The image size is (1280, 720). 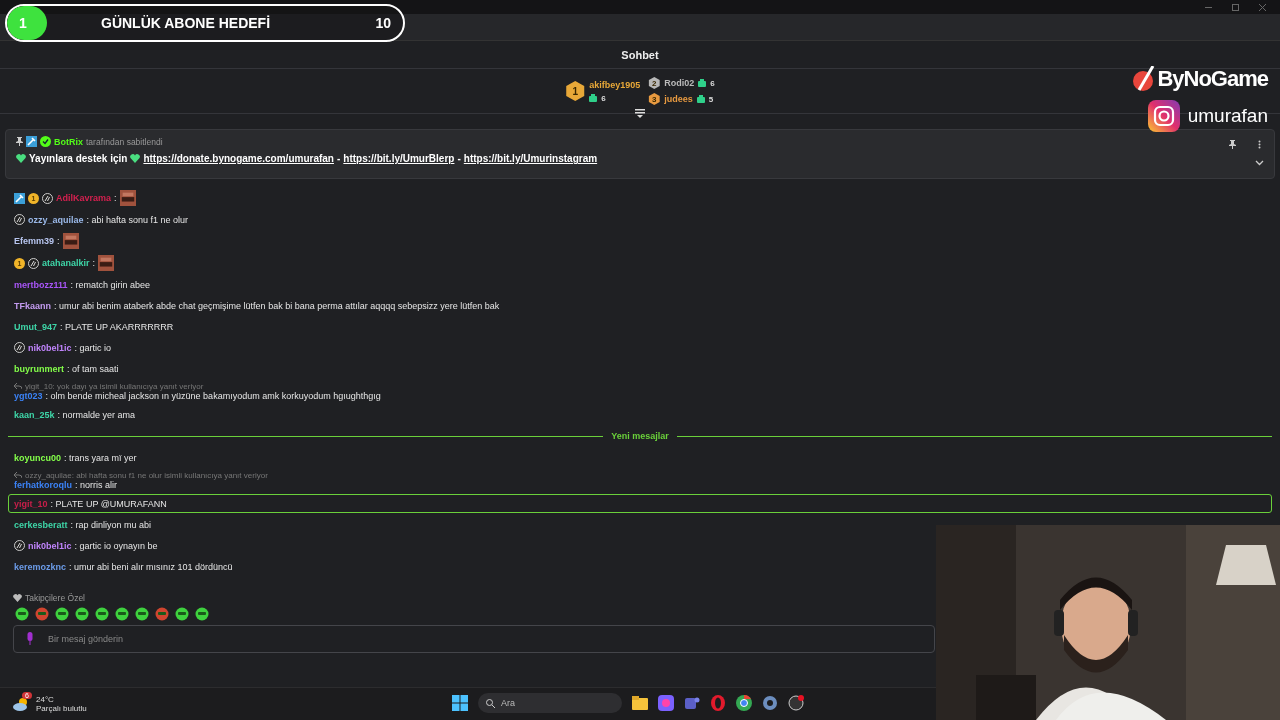 I want to click on maximize-icon, so click(x=1235, y=7).